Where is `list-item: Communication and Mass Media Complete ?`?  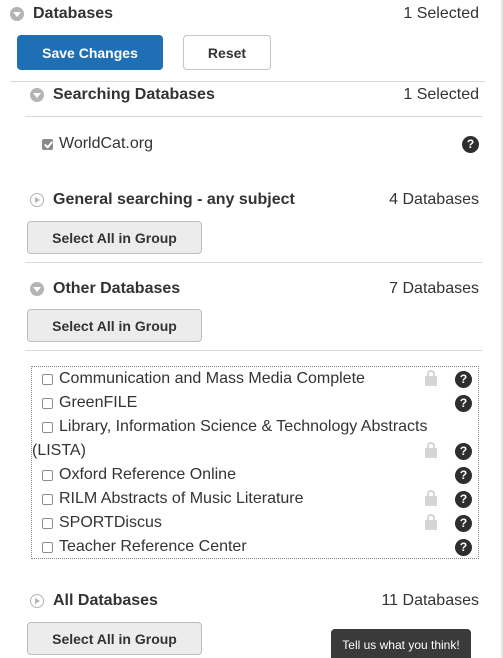 list-item: Communication and Mass Media Complete ? is located at coordinates (257, 379).